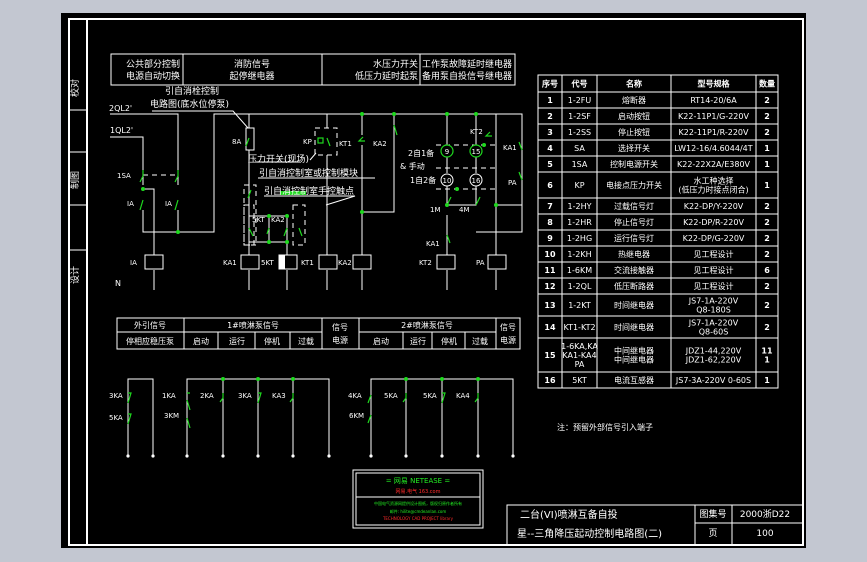 This screenshot has width=867, height=562. I want to click on mode-label: 1自2备, so click(423, 180).